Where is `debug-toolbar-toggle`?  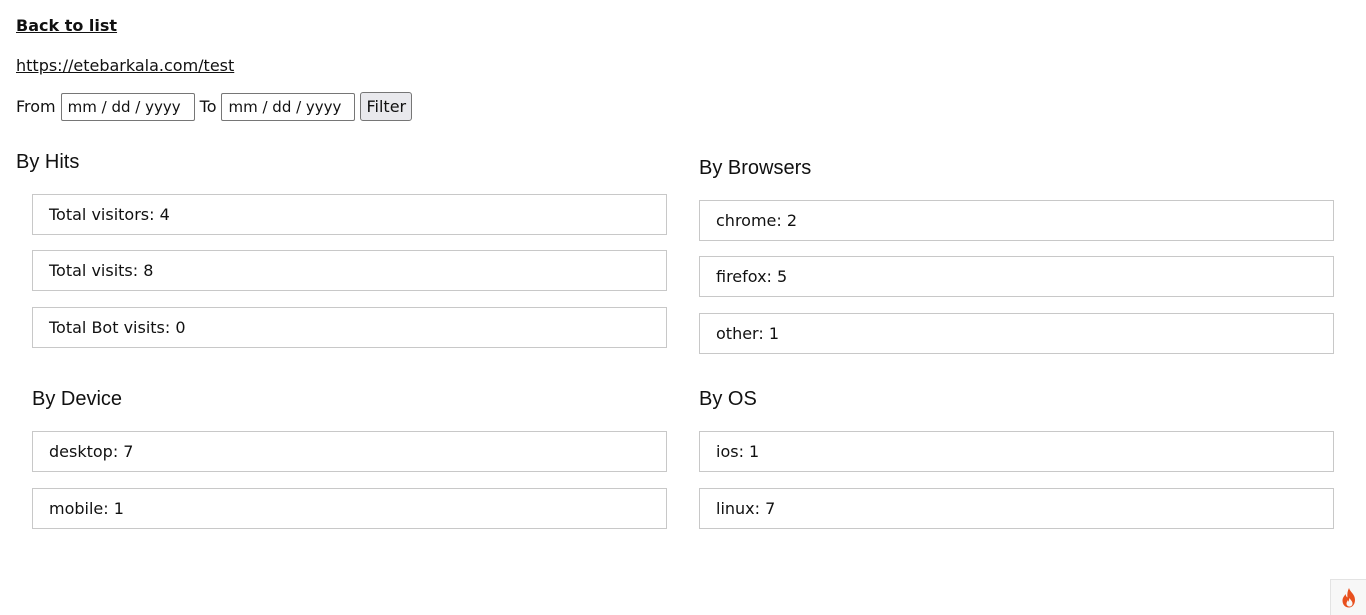
debug-toolbar-toggle is located at coordinates (1348, 597).